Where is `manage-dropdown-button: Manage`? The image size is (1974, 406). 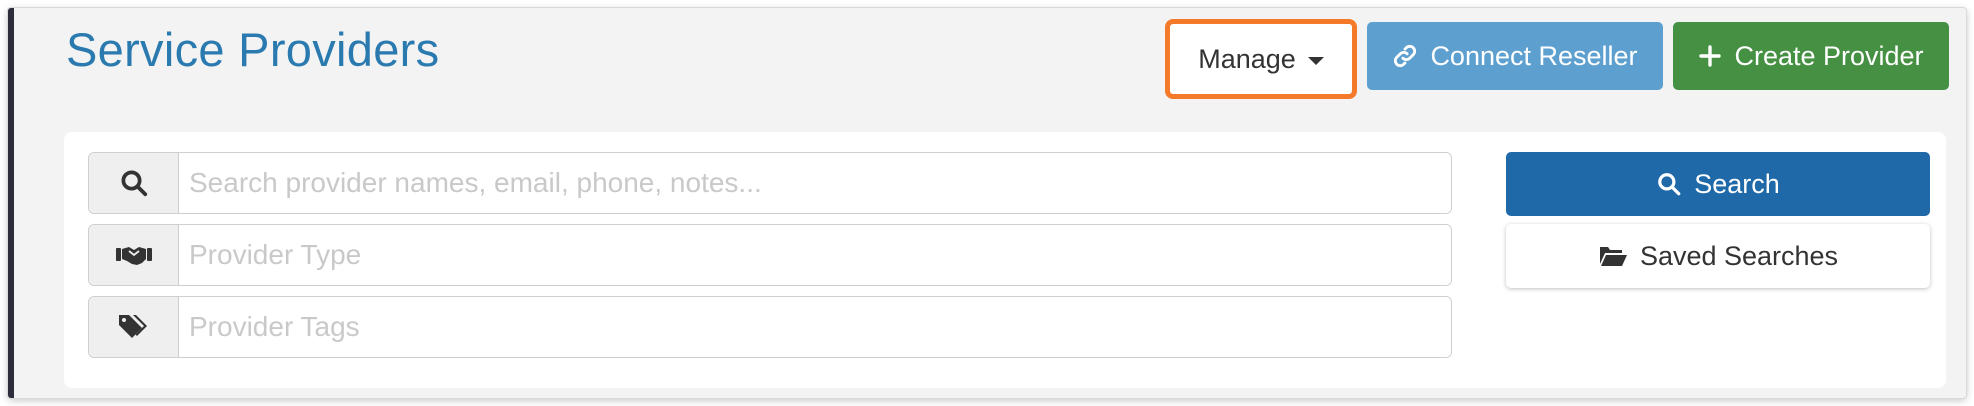
manage-dropdown-button: Manage is located at coordinates (1261, 59).